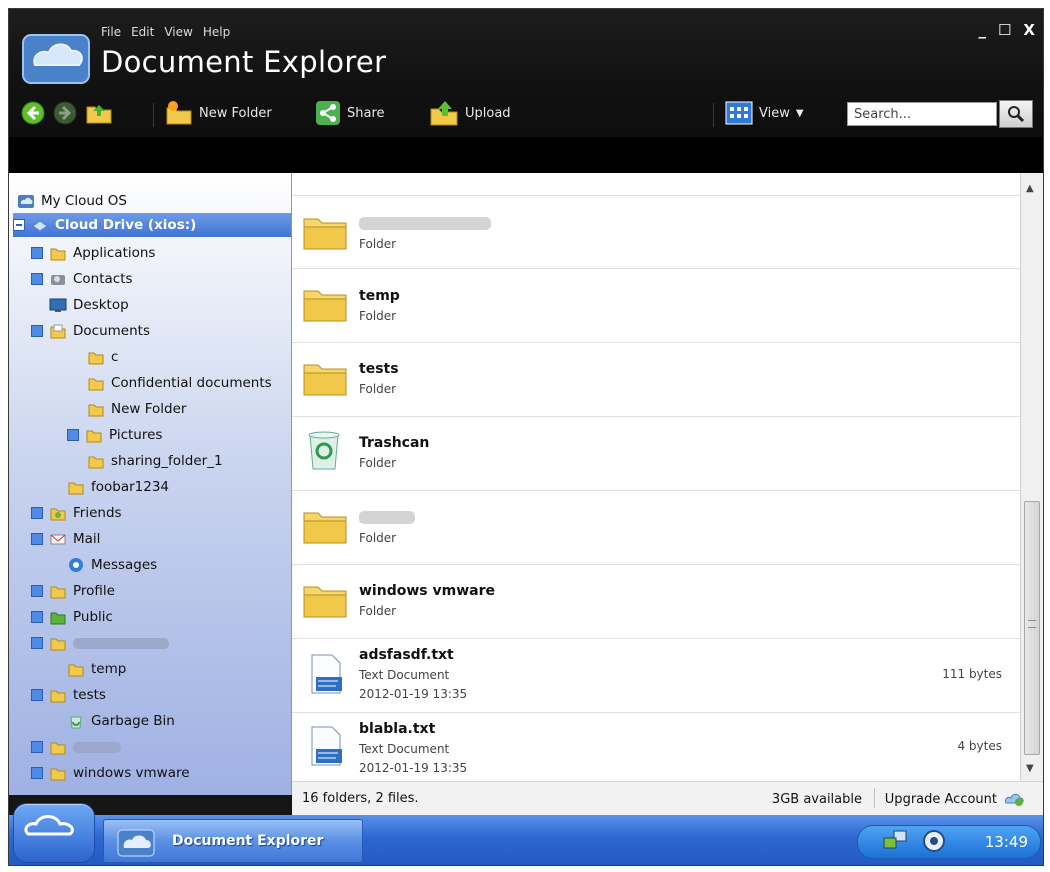  Describe the element at coordinates (101, 305) in the screenshot. I see `tree-label: Desktop` at that location.